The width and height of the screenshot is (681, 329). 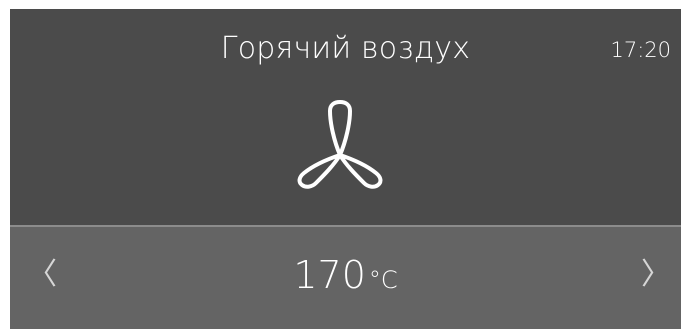 What do you see at coordinates (640, 50) in the screenshot?
I see `clock: 17:20` at bounding box center [640, 50].